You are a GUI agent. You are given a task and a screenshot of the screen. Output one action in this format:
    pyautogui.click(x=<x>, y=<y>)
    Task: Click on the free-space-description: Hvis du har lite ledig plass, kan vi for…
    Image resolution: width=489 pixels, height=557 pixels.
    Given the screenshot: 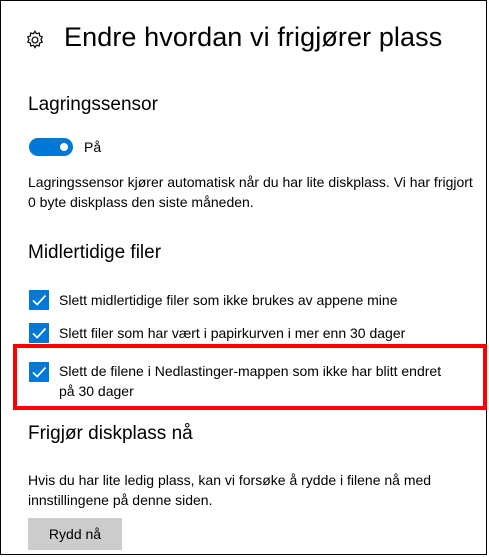 What is the action you would take?
    pyautogui.click(x=230, y=490)
    